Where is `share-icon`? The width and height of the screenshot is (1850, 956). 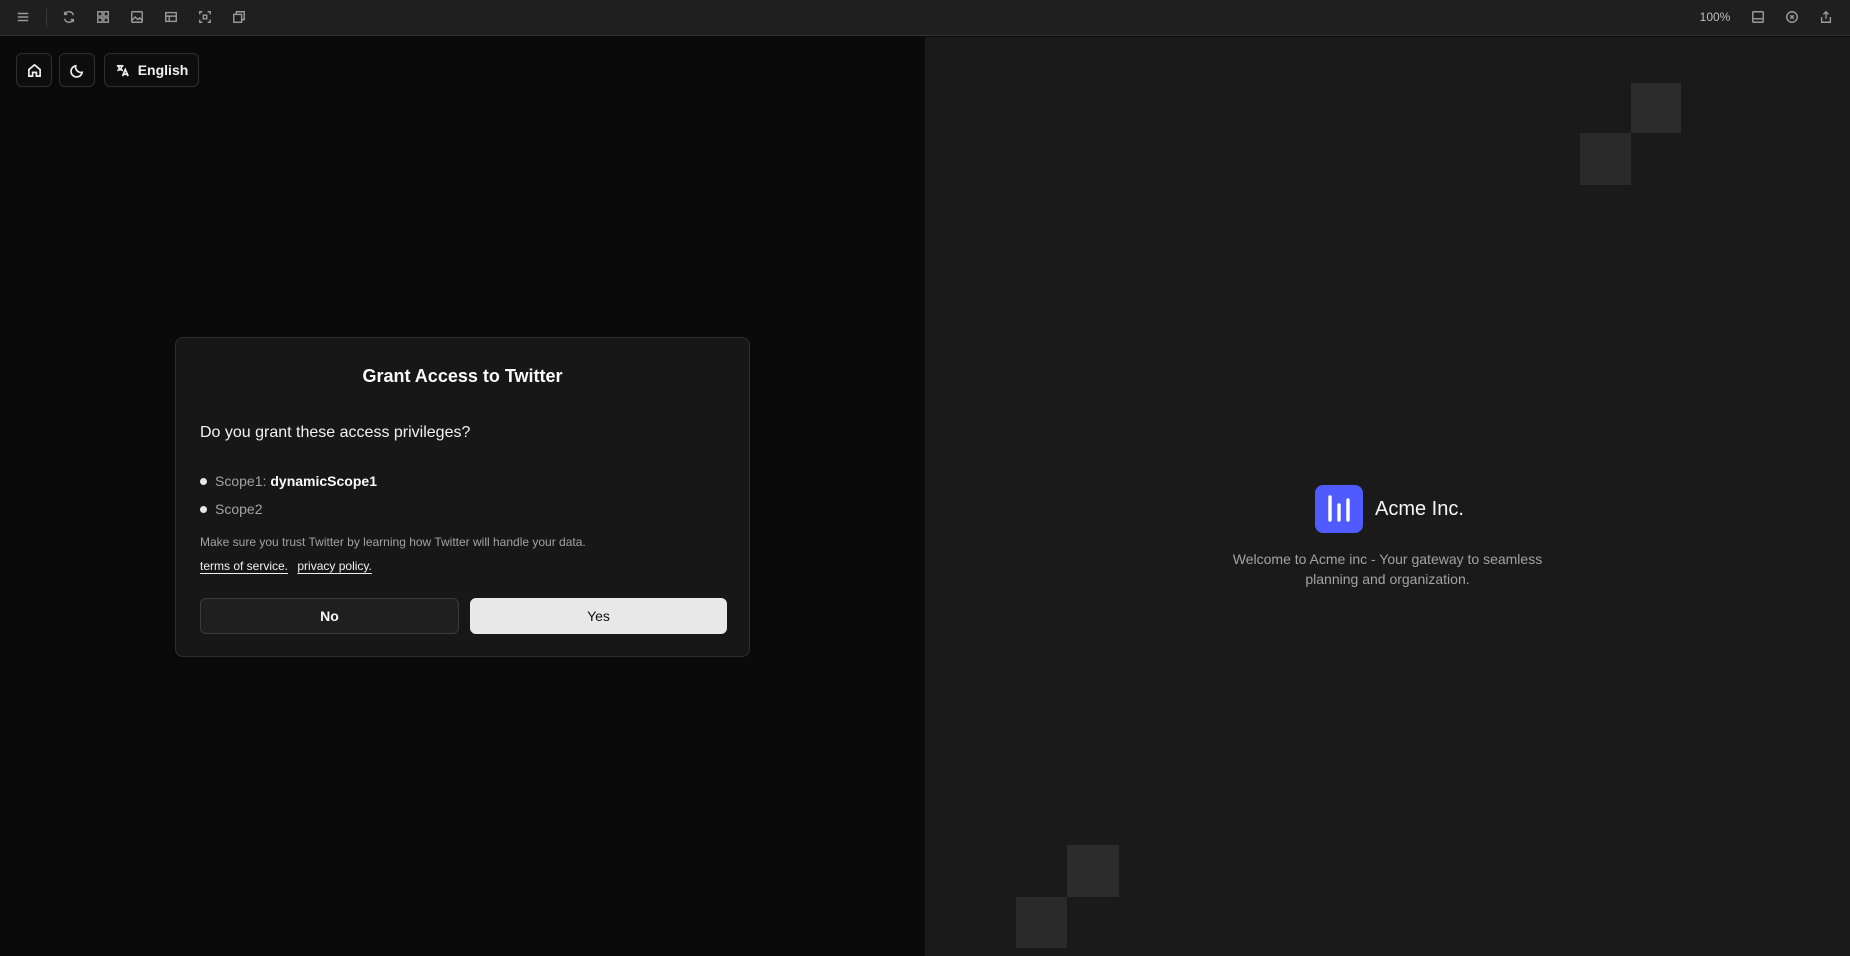 share-icon is located at coordinates (1826, 17).